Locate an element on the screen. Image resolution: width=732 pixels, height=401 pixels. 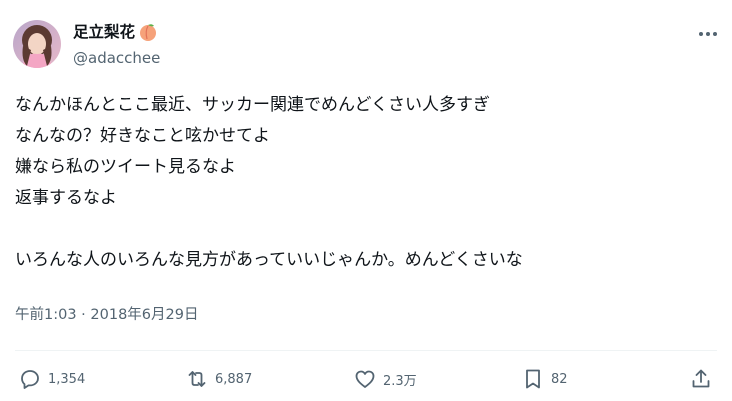
divider is located at coordinates (366, 350).